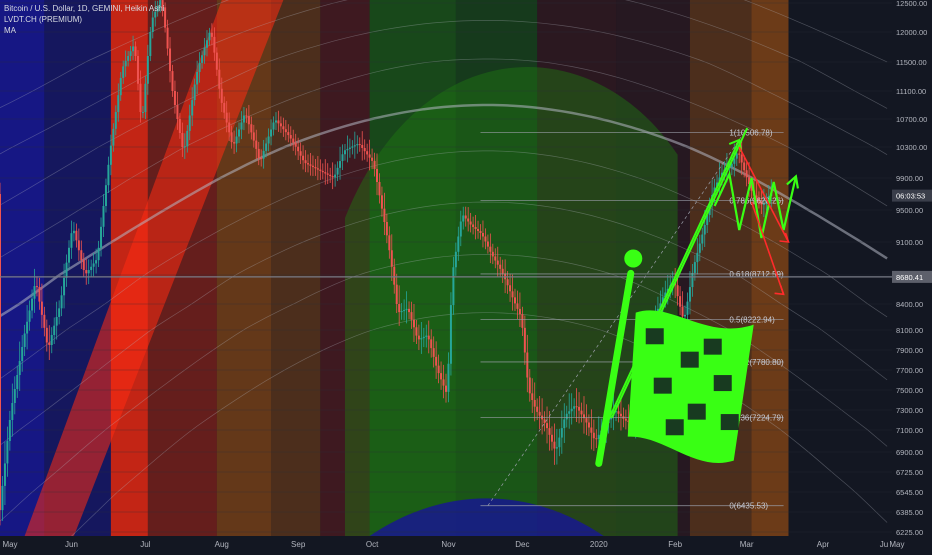 The width and height of the screenshot is (932, 555). Describe the element at coordinates (84, 19) in the screenshot. I see `indicator-label: LVDT.CH (PREMIUM)` at that location.